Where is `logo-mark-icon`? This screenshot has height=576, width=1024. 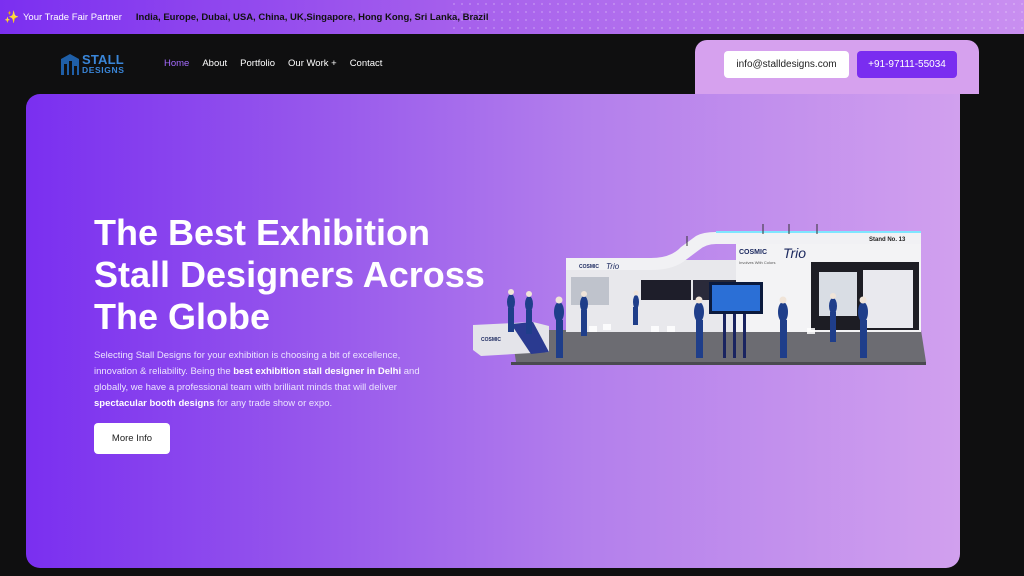
logo-mark-icon is located at coordinates (70, 64).